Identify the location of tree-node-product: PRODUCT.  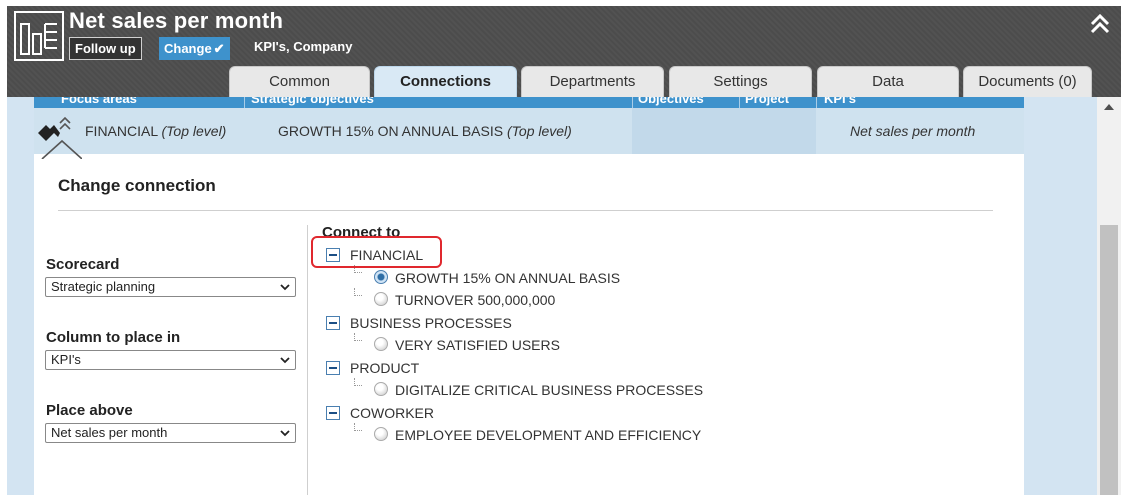
(384, 368).